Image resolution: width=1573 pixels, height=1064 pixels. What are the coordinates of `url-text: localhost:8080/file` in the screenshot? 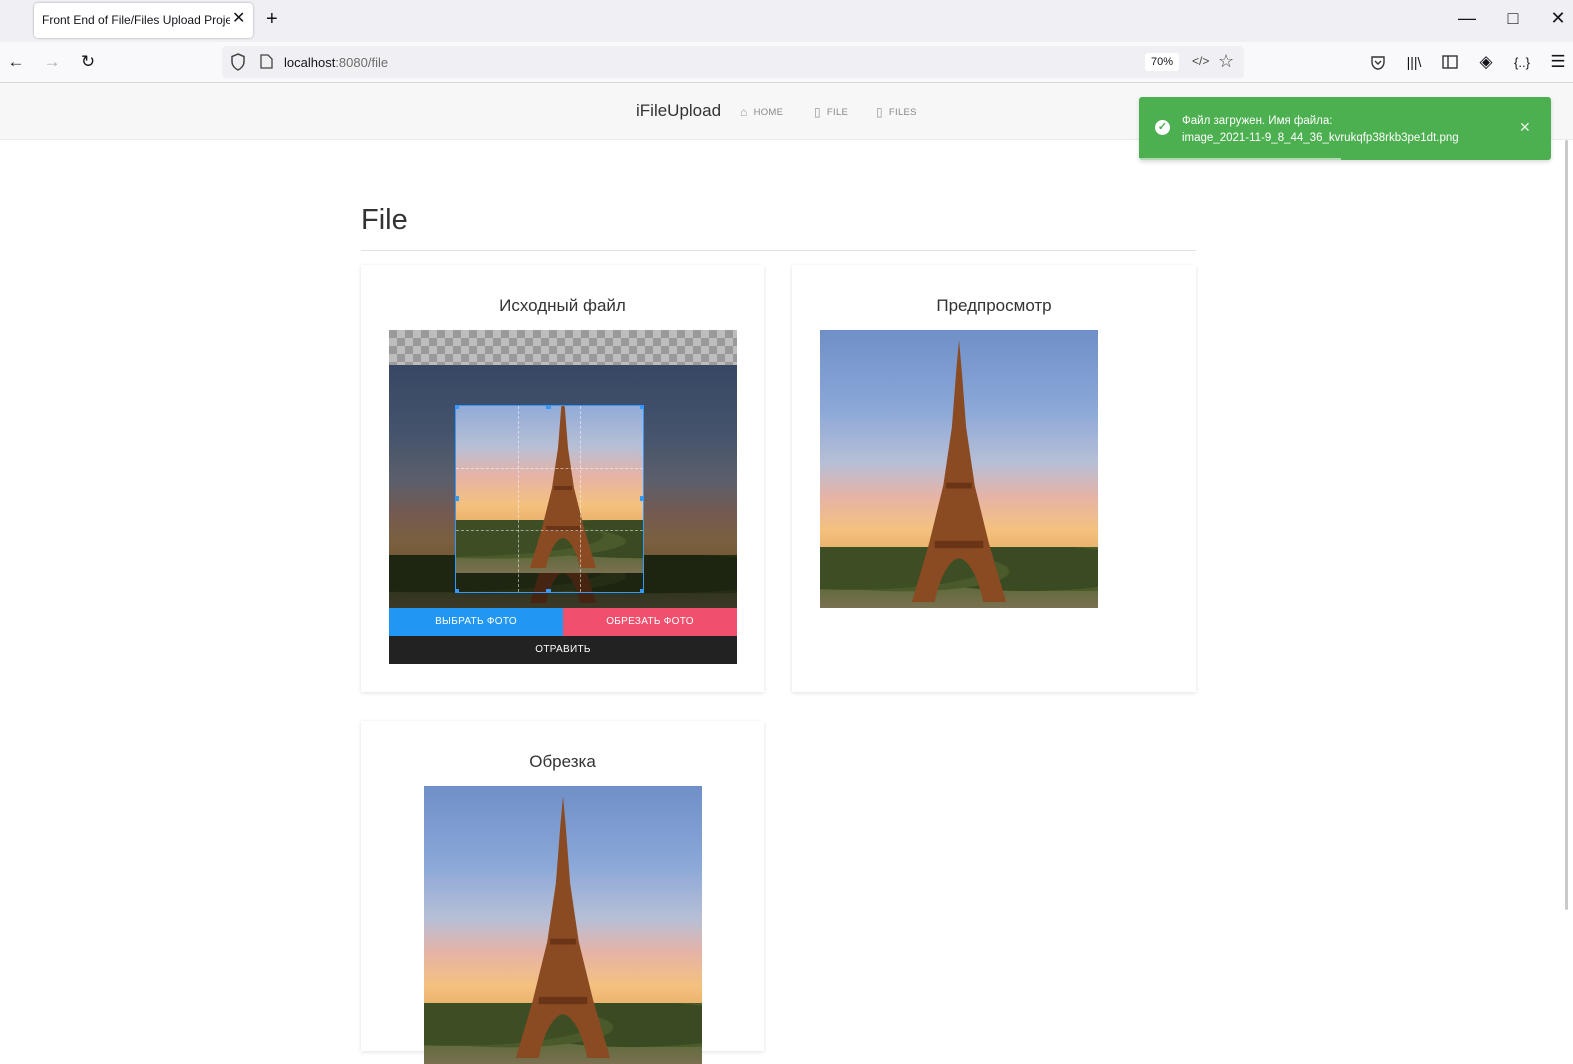 It's located at (336, 62).